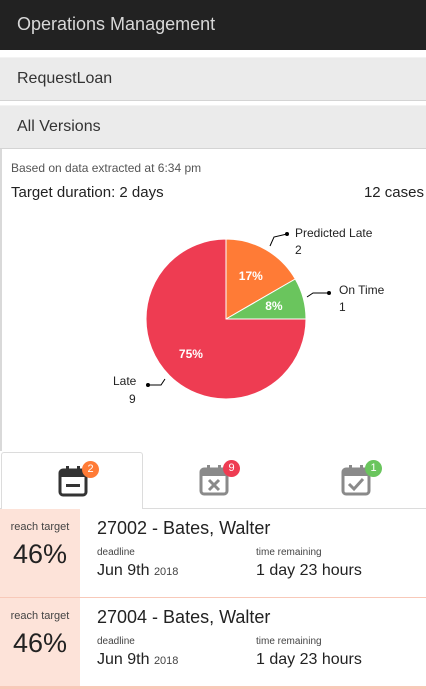 Image resolution: width=426 pixels, height=689 pixels. Describe the element at coordinates (213, 79) in the screenshot. I see `process-selector: RequestLoan` at that location.